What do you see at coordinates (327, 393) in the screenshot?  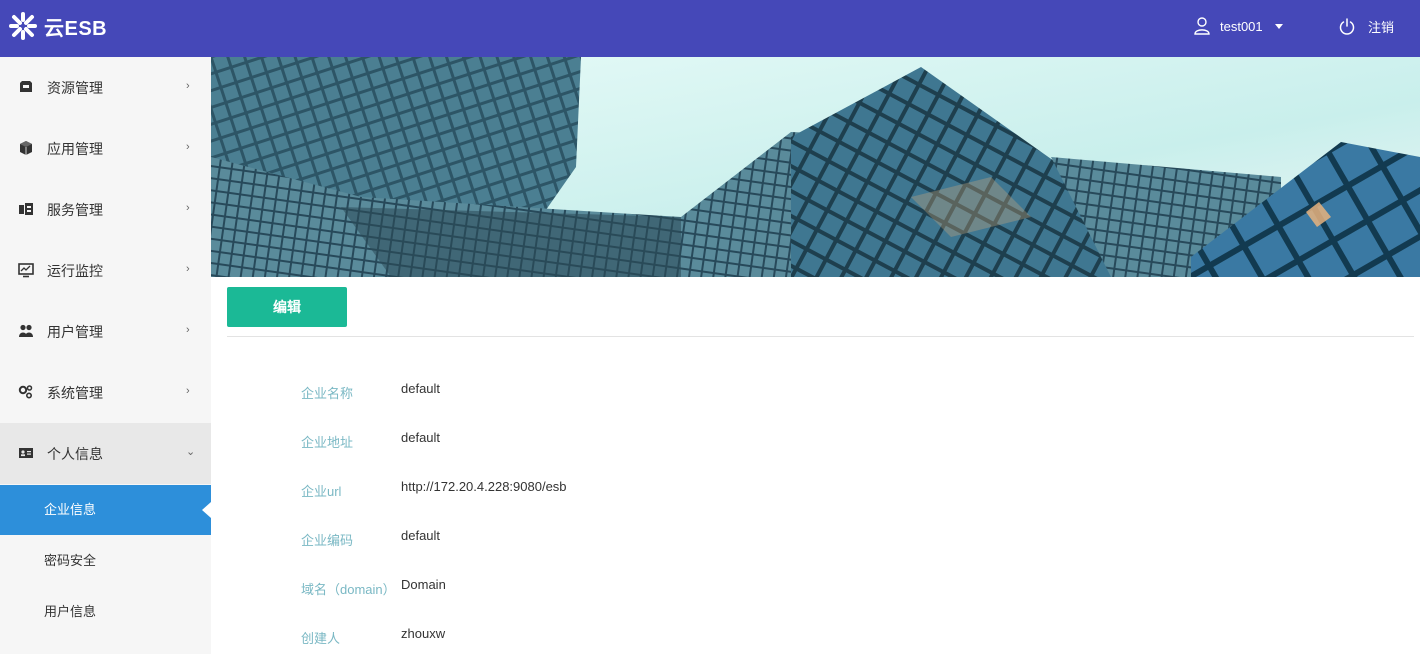 I see `field-label: 企业名称` at bounding box center [327, 393].